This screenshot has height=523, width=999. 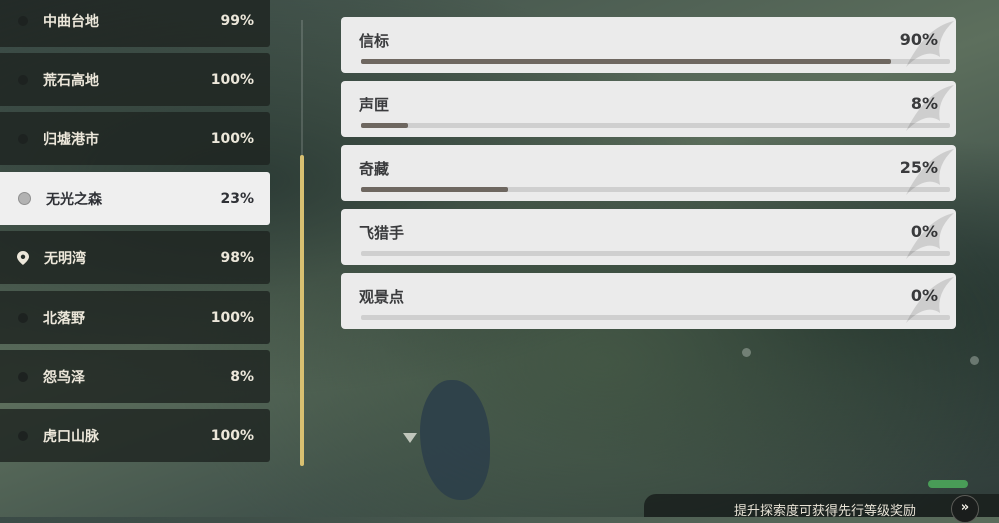 I want to click on category-card: 奇藏 25%, so click(x=648, y=173).